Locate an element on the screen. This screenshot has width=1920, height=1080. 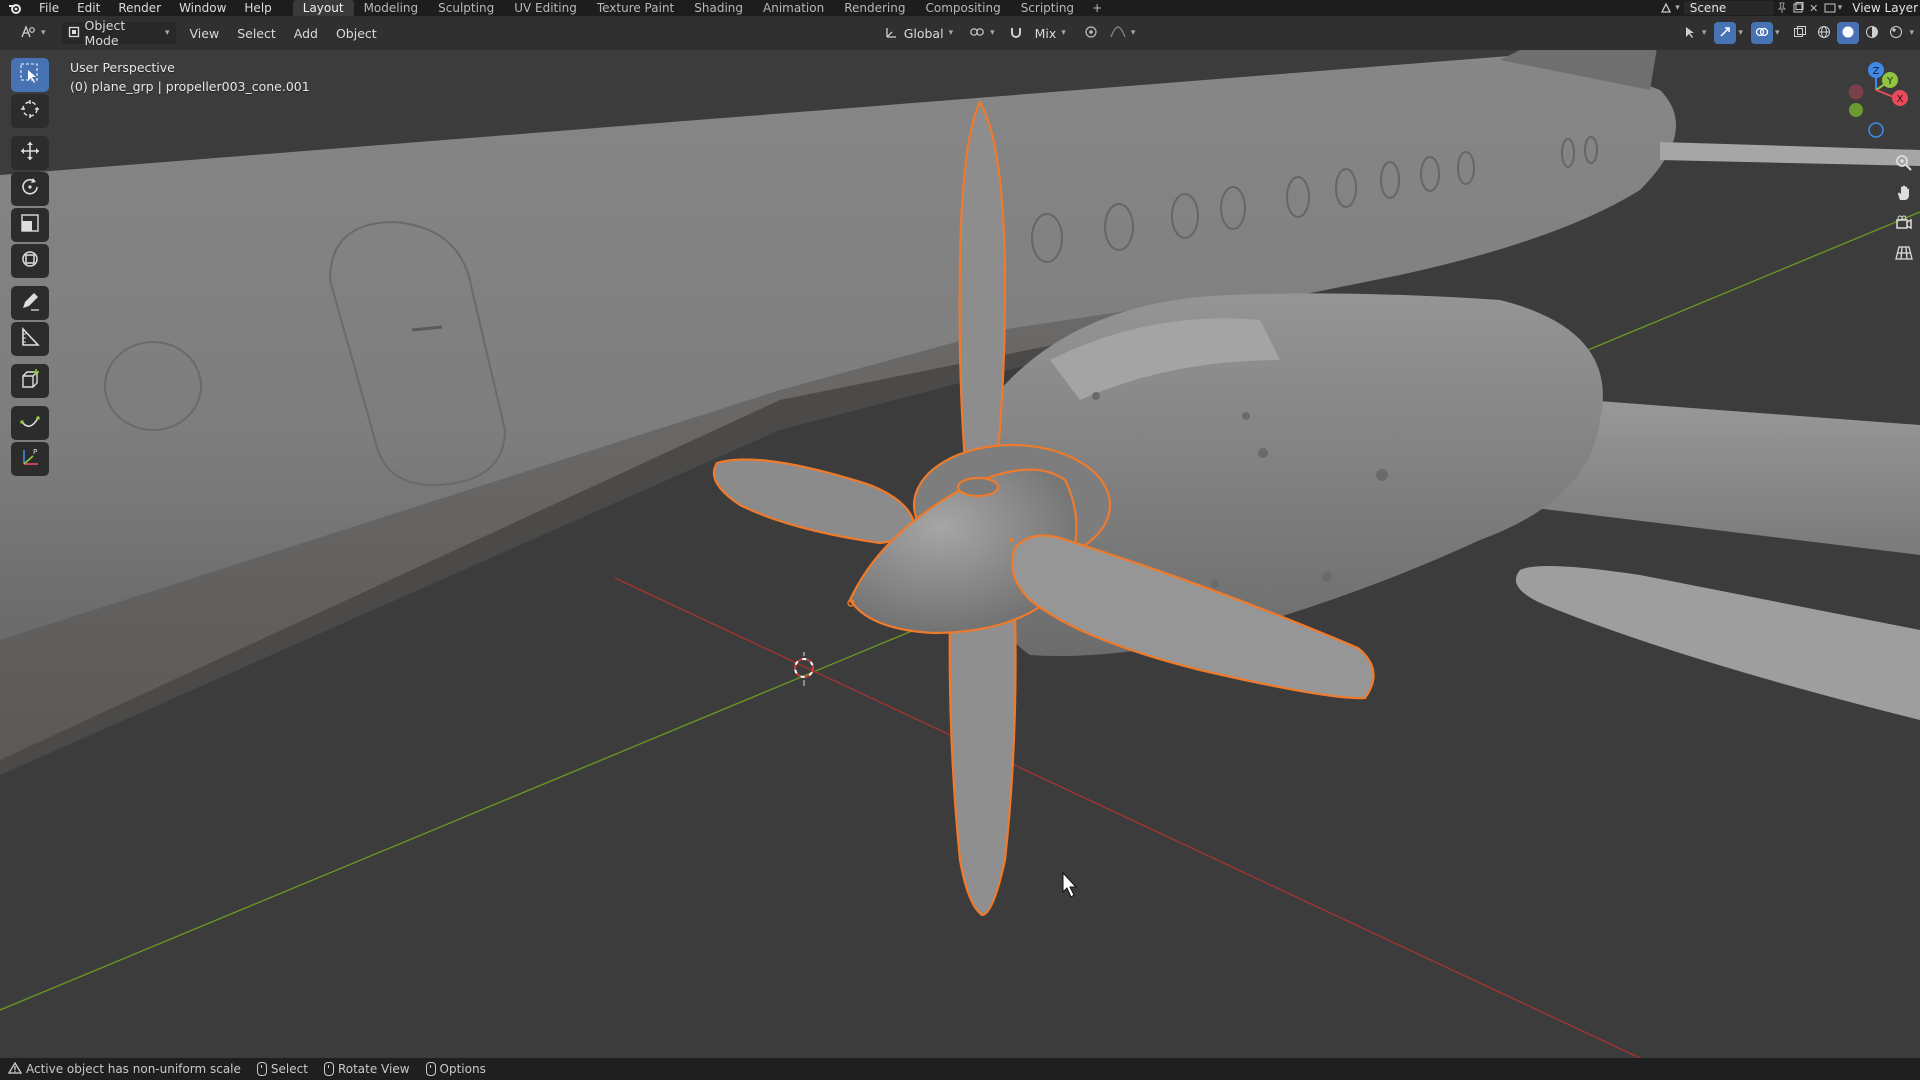
scene-selector-icon is located at coordinates (1667, 8).